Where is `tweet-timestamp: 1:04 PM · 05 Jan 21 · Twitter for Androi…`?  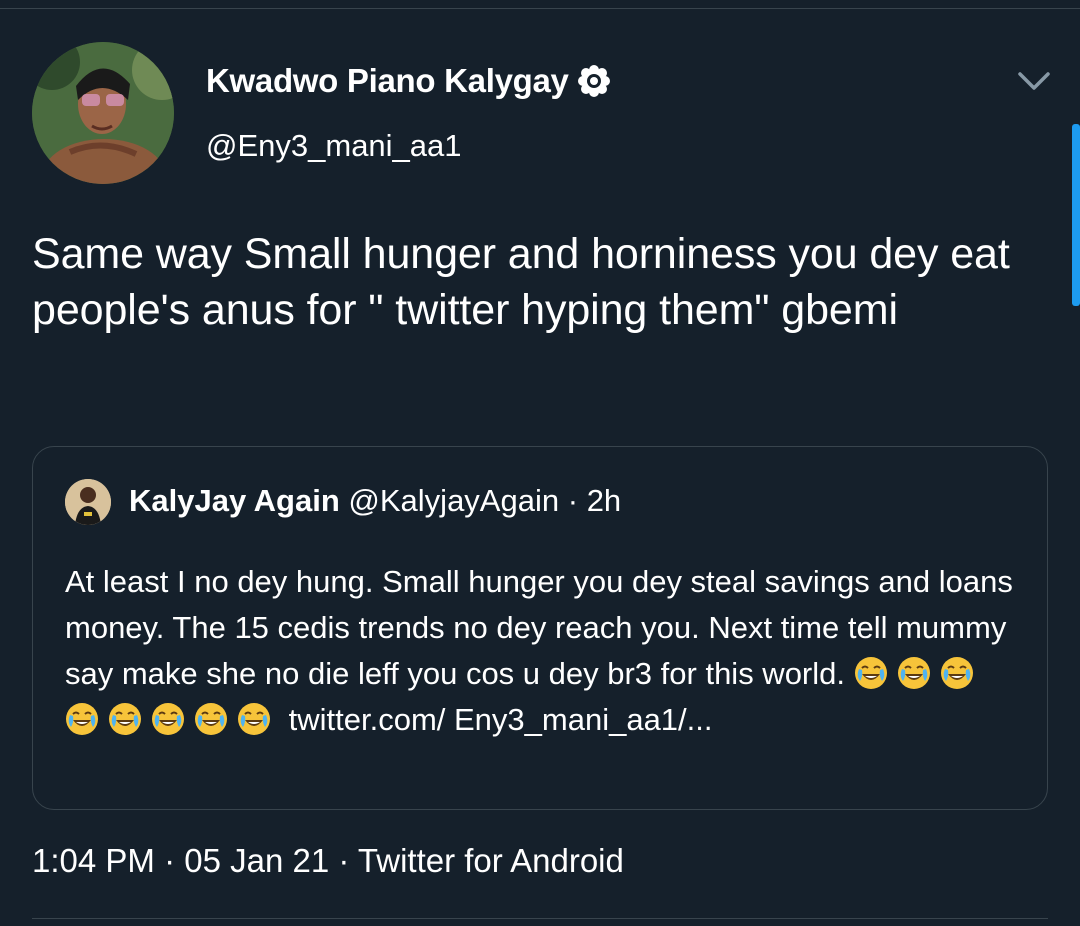
tweet-timestamp: 1:04 PM · 05 Jan 21 · Twitter for Androi… is located at coordinates (328, 860).